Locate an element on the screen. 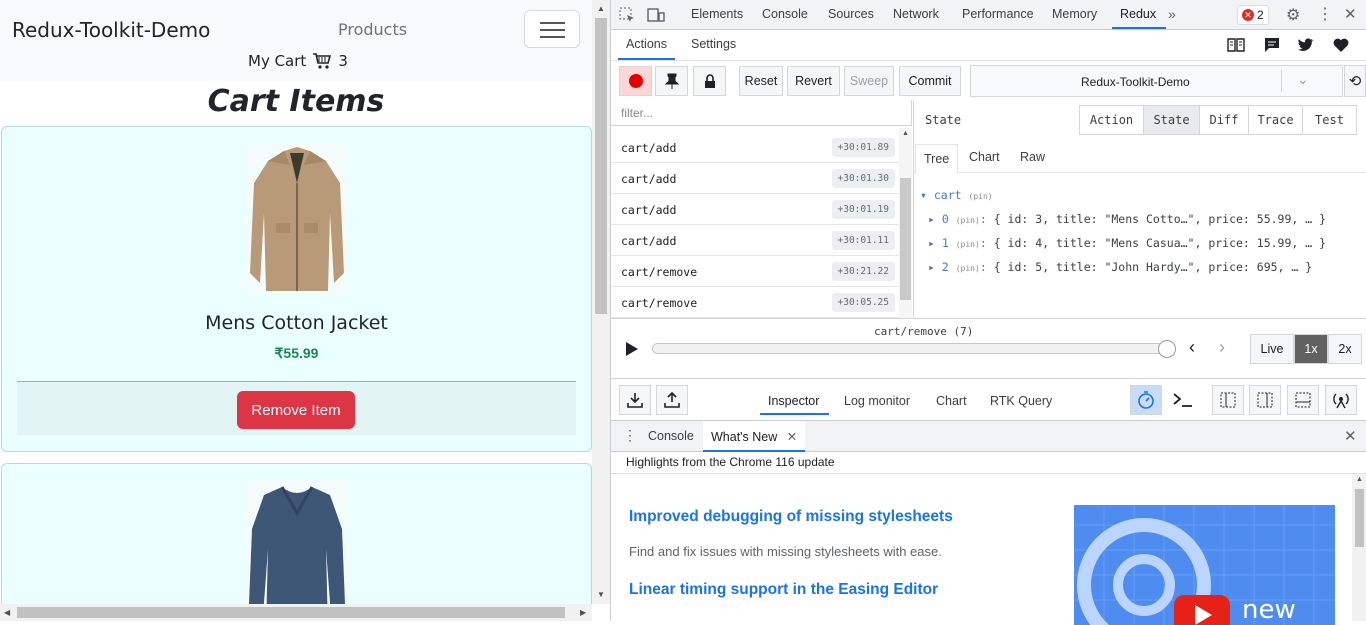 The height and width of the screenshot is (625, 1366). tab-actions: Actions is located at coordinates (646, 48).